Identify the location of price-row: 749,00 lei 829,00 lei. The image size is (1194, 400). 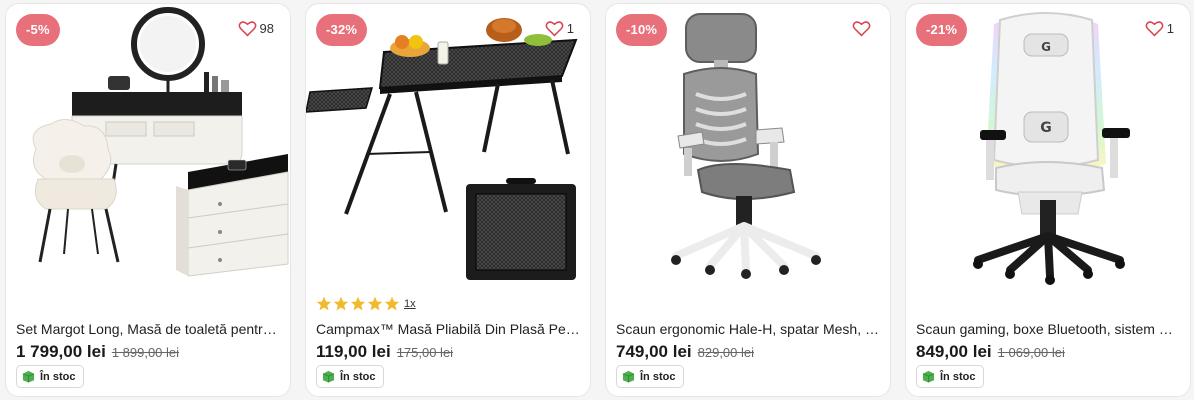
(685, 352).